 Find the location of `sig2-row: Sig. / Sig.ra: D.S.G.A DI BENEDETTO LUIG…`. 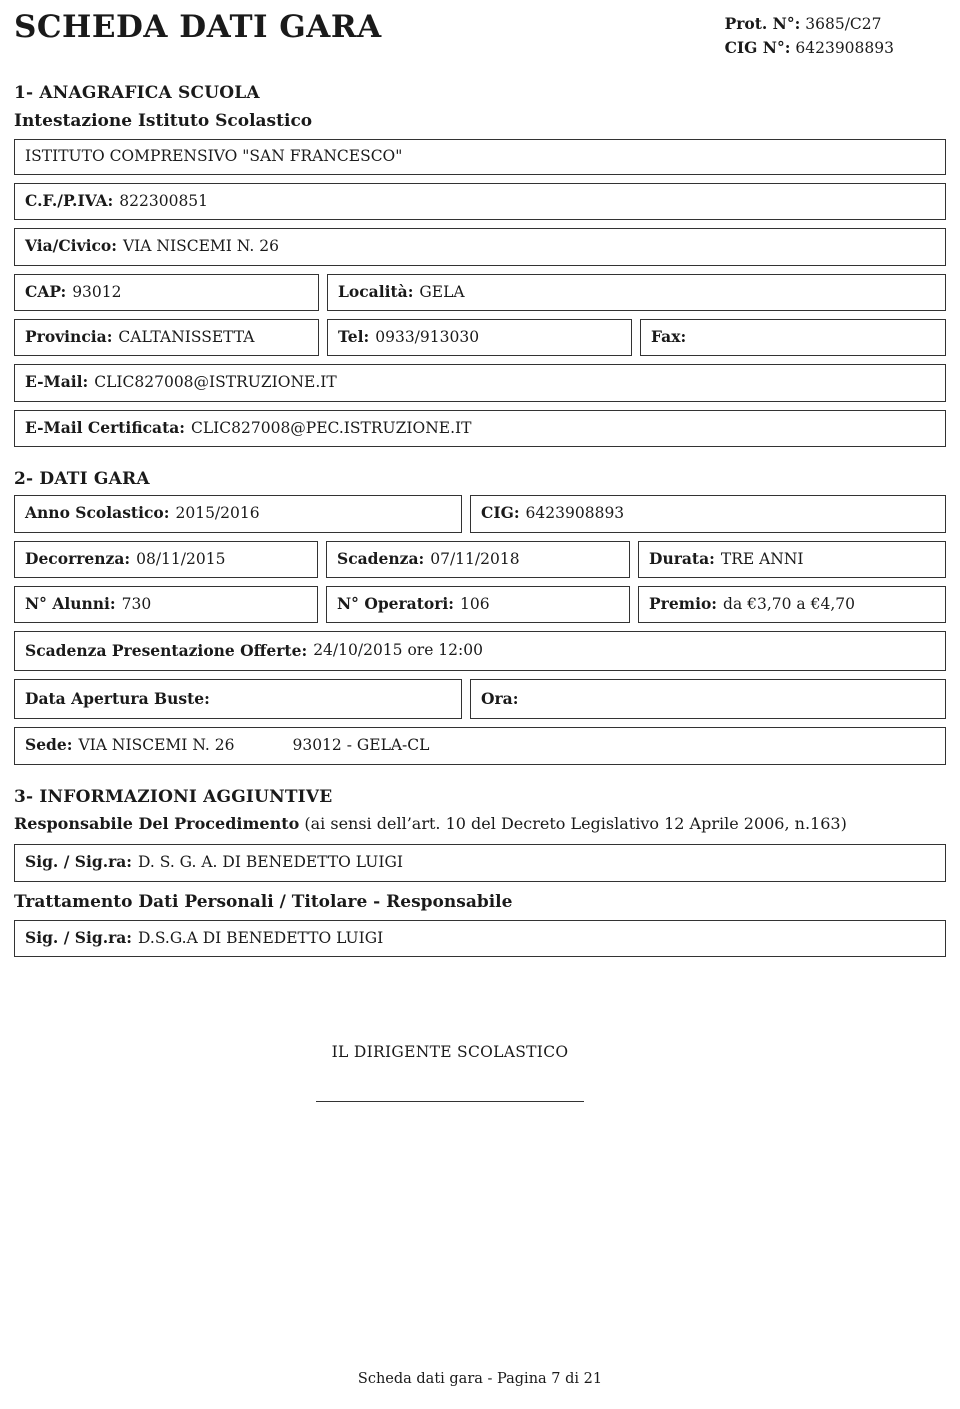

sig2-row: Sig. / Sig.ra: D.S.G.A DI BENEDETTO LUIG… is located at coordinates (480, 938).